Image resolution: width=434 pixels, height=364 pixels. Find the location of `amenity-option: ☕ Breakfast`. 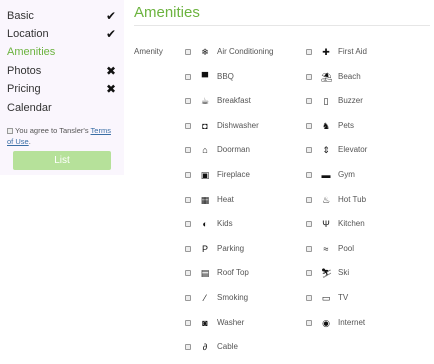

amenity-option: ☕ Breakfast is located at coordinates (240, 101).